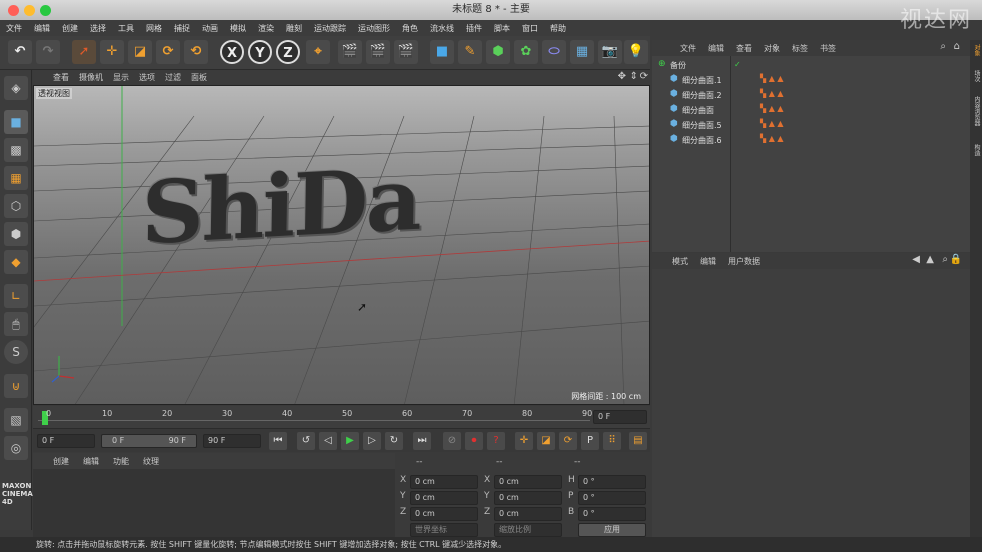  I want to click on menu-edit: 编辑, so click(42, 28).